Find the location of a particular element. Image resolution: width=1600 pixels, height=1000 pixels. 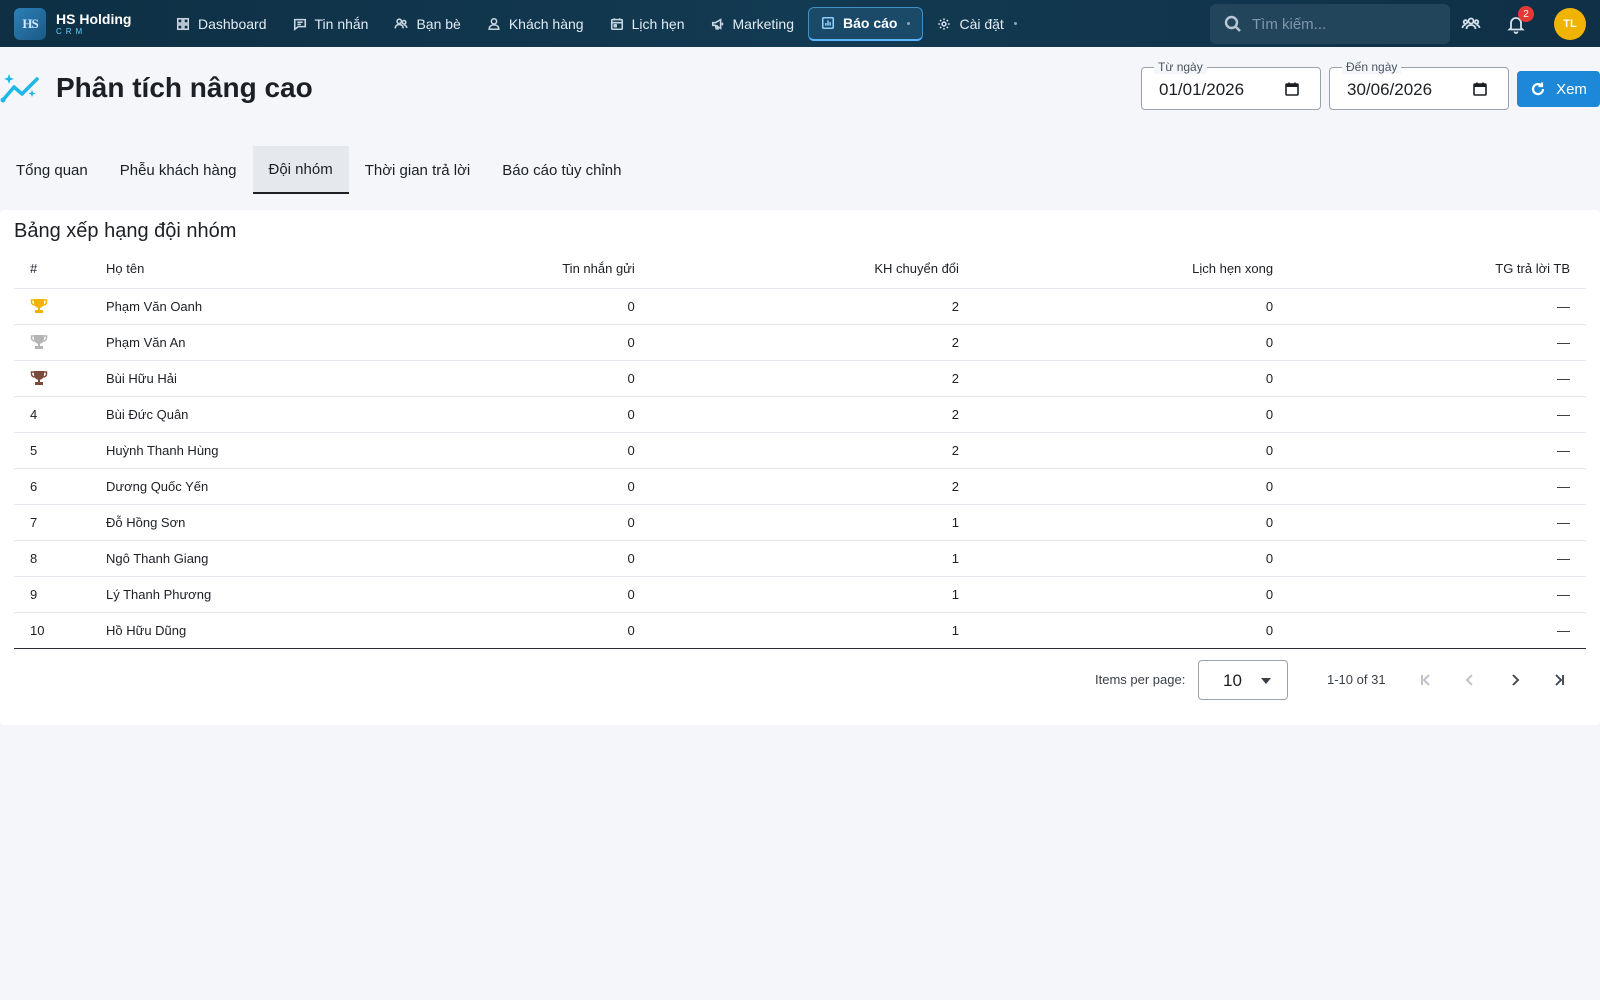

tab-custom-report: Báo cáo tùy chỉnh is located at coordinates (561, 170).